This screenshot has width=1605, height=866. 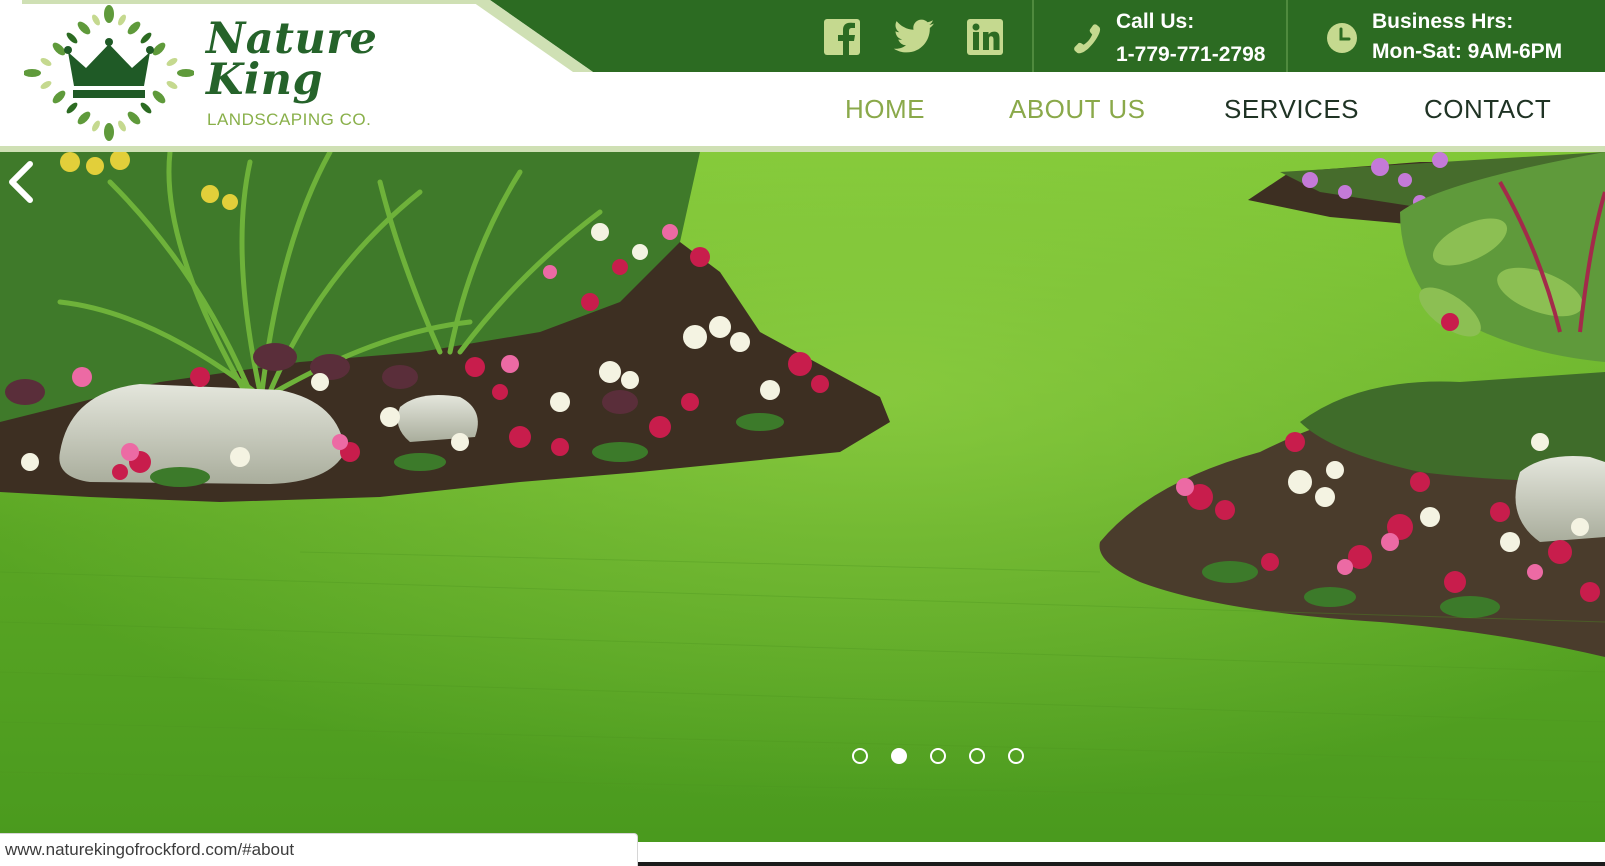 I want to click on logo-name-line-2: King, so click(x=265, y=80).